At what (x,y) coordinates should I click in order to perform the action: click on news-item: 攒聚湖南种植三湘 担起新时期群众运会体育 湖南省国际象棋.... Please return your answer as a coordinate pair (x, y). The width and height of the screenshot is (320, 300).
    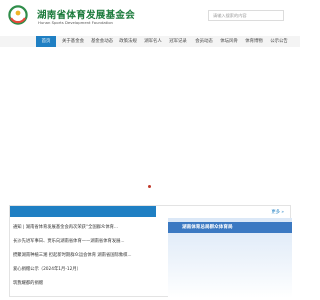
    Looking at the image, I should click on (86, 256).